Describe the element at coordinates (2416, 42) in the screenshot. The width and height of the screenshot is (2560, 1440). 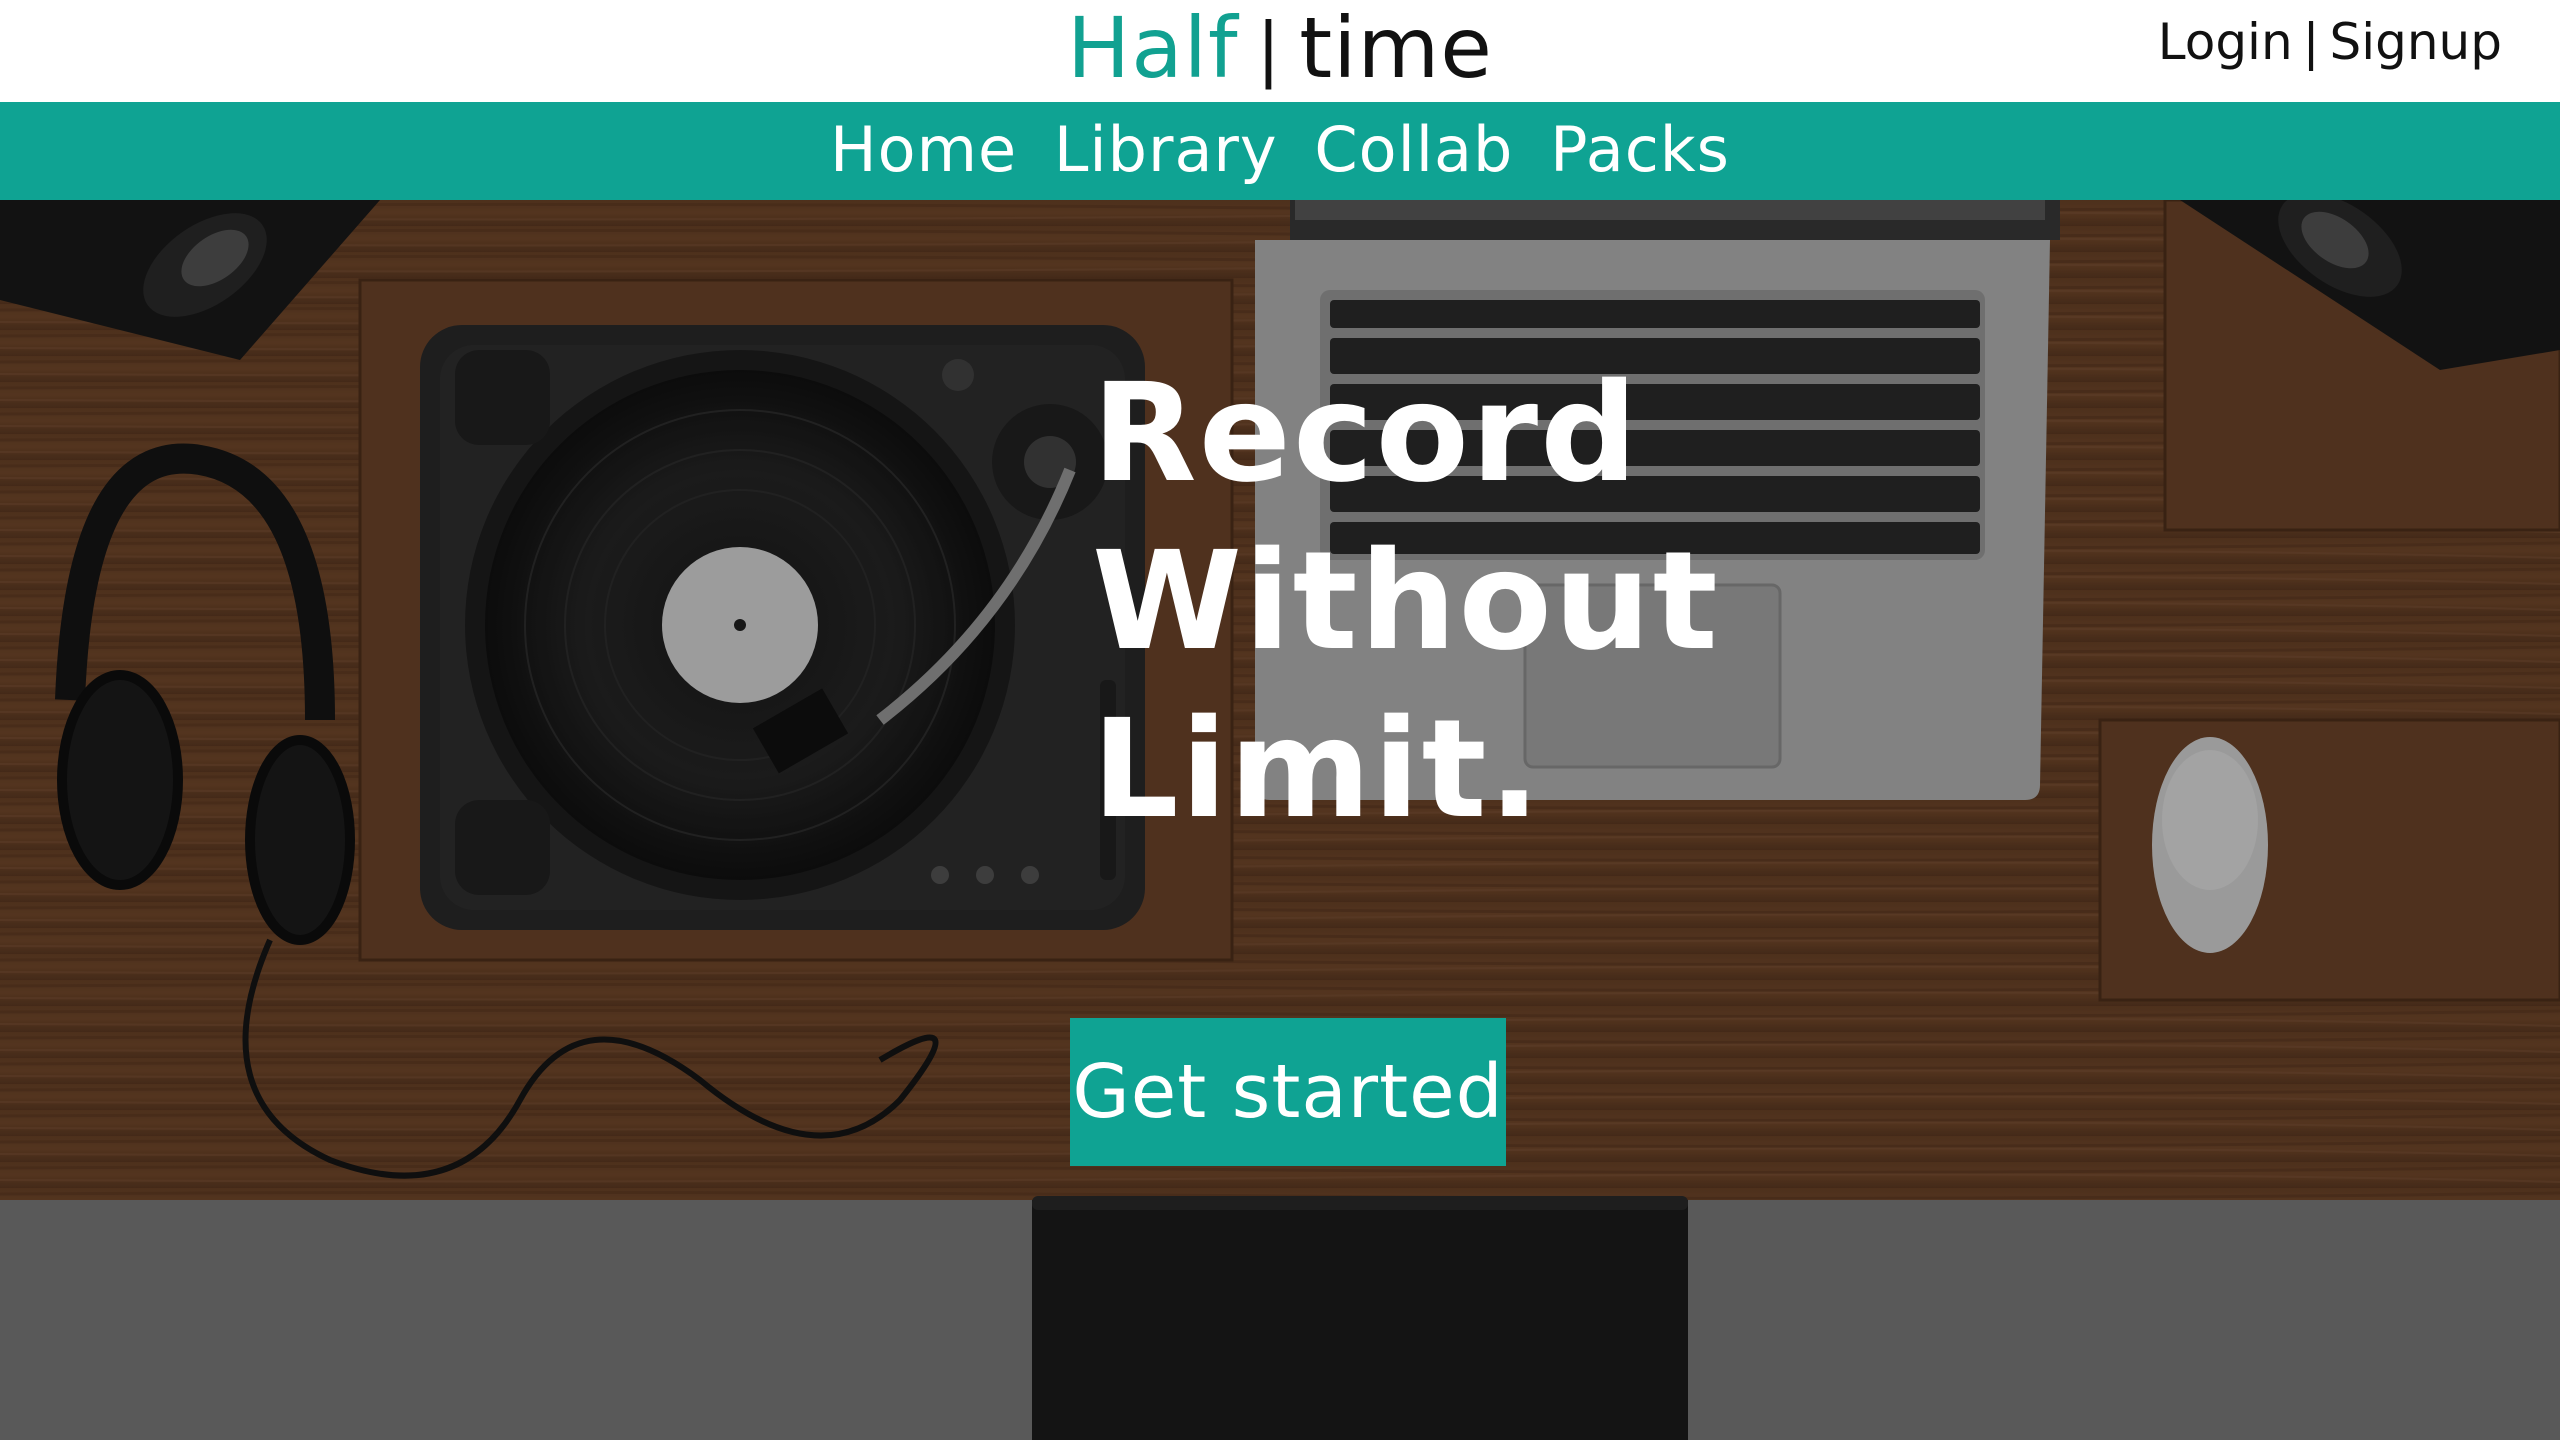
I see `signup-link: Signup` at that location.